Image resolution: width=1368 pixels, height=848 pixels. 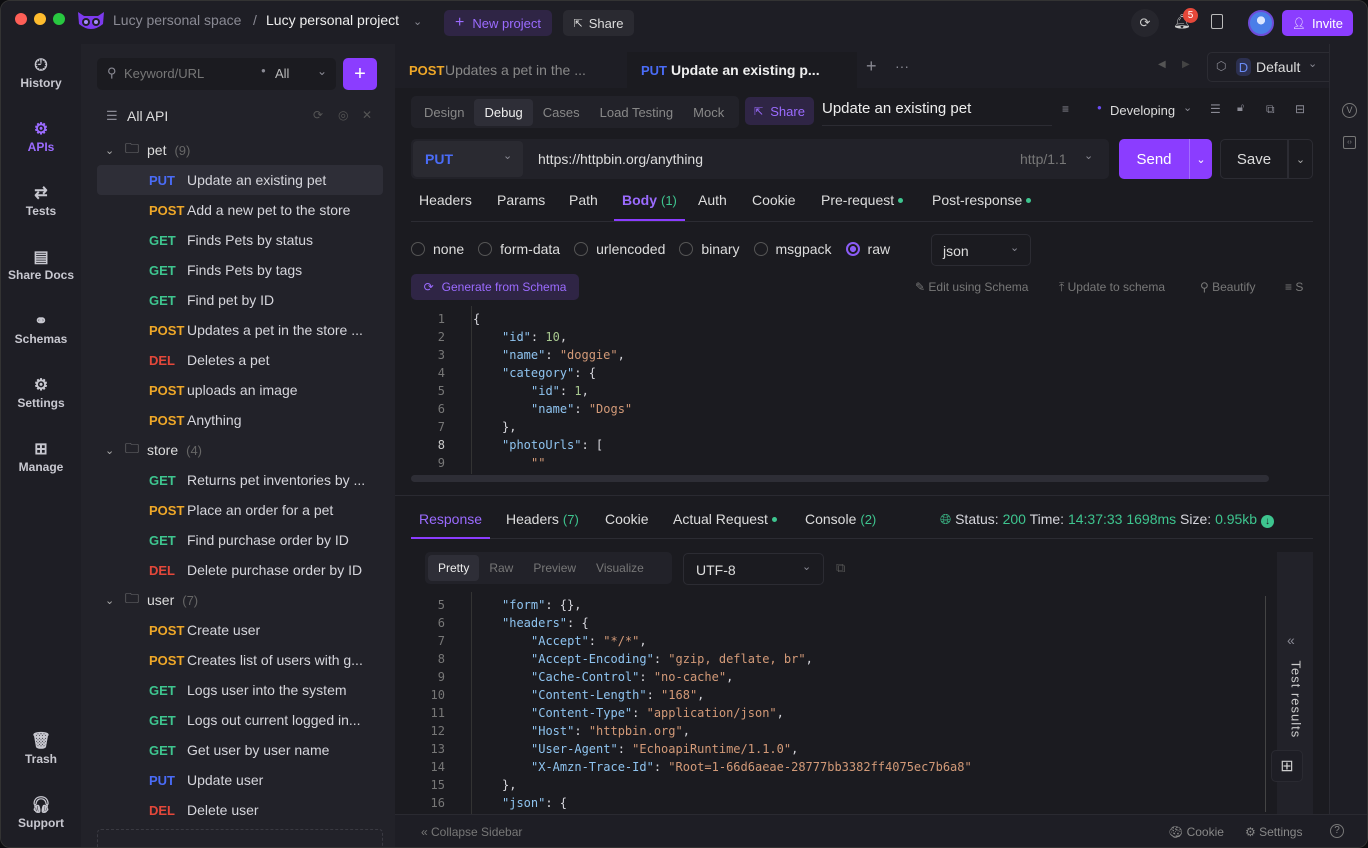 I want to click on response-tab-headers: Headers (7), so click(x=542, y=519).